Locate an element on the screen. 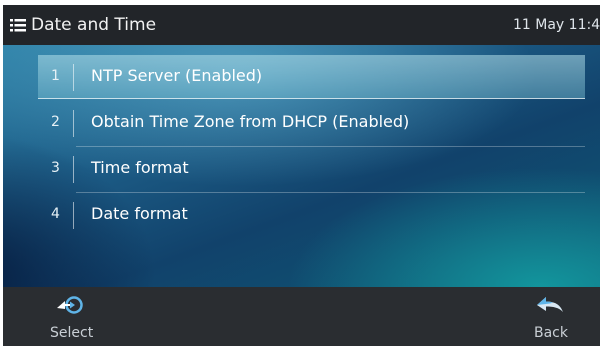  date-time-display: 11 May 11:4 is located at coordinates (556, 25).